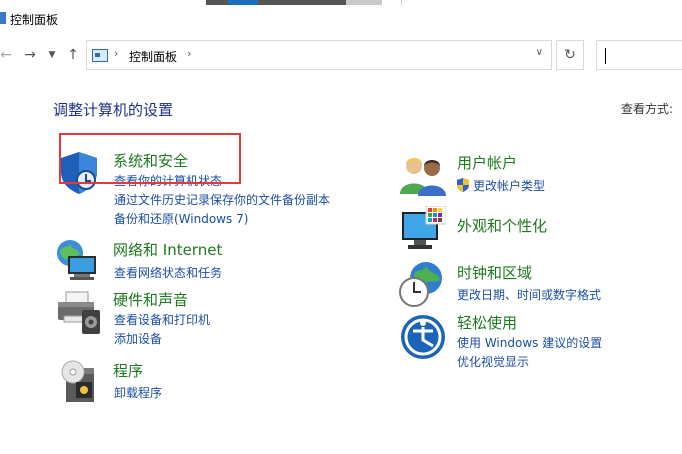 The height and width of the screenshot is (454, 682). I want to click on category-user-accounts: 用户帐户, so click(487, 162).